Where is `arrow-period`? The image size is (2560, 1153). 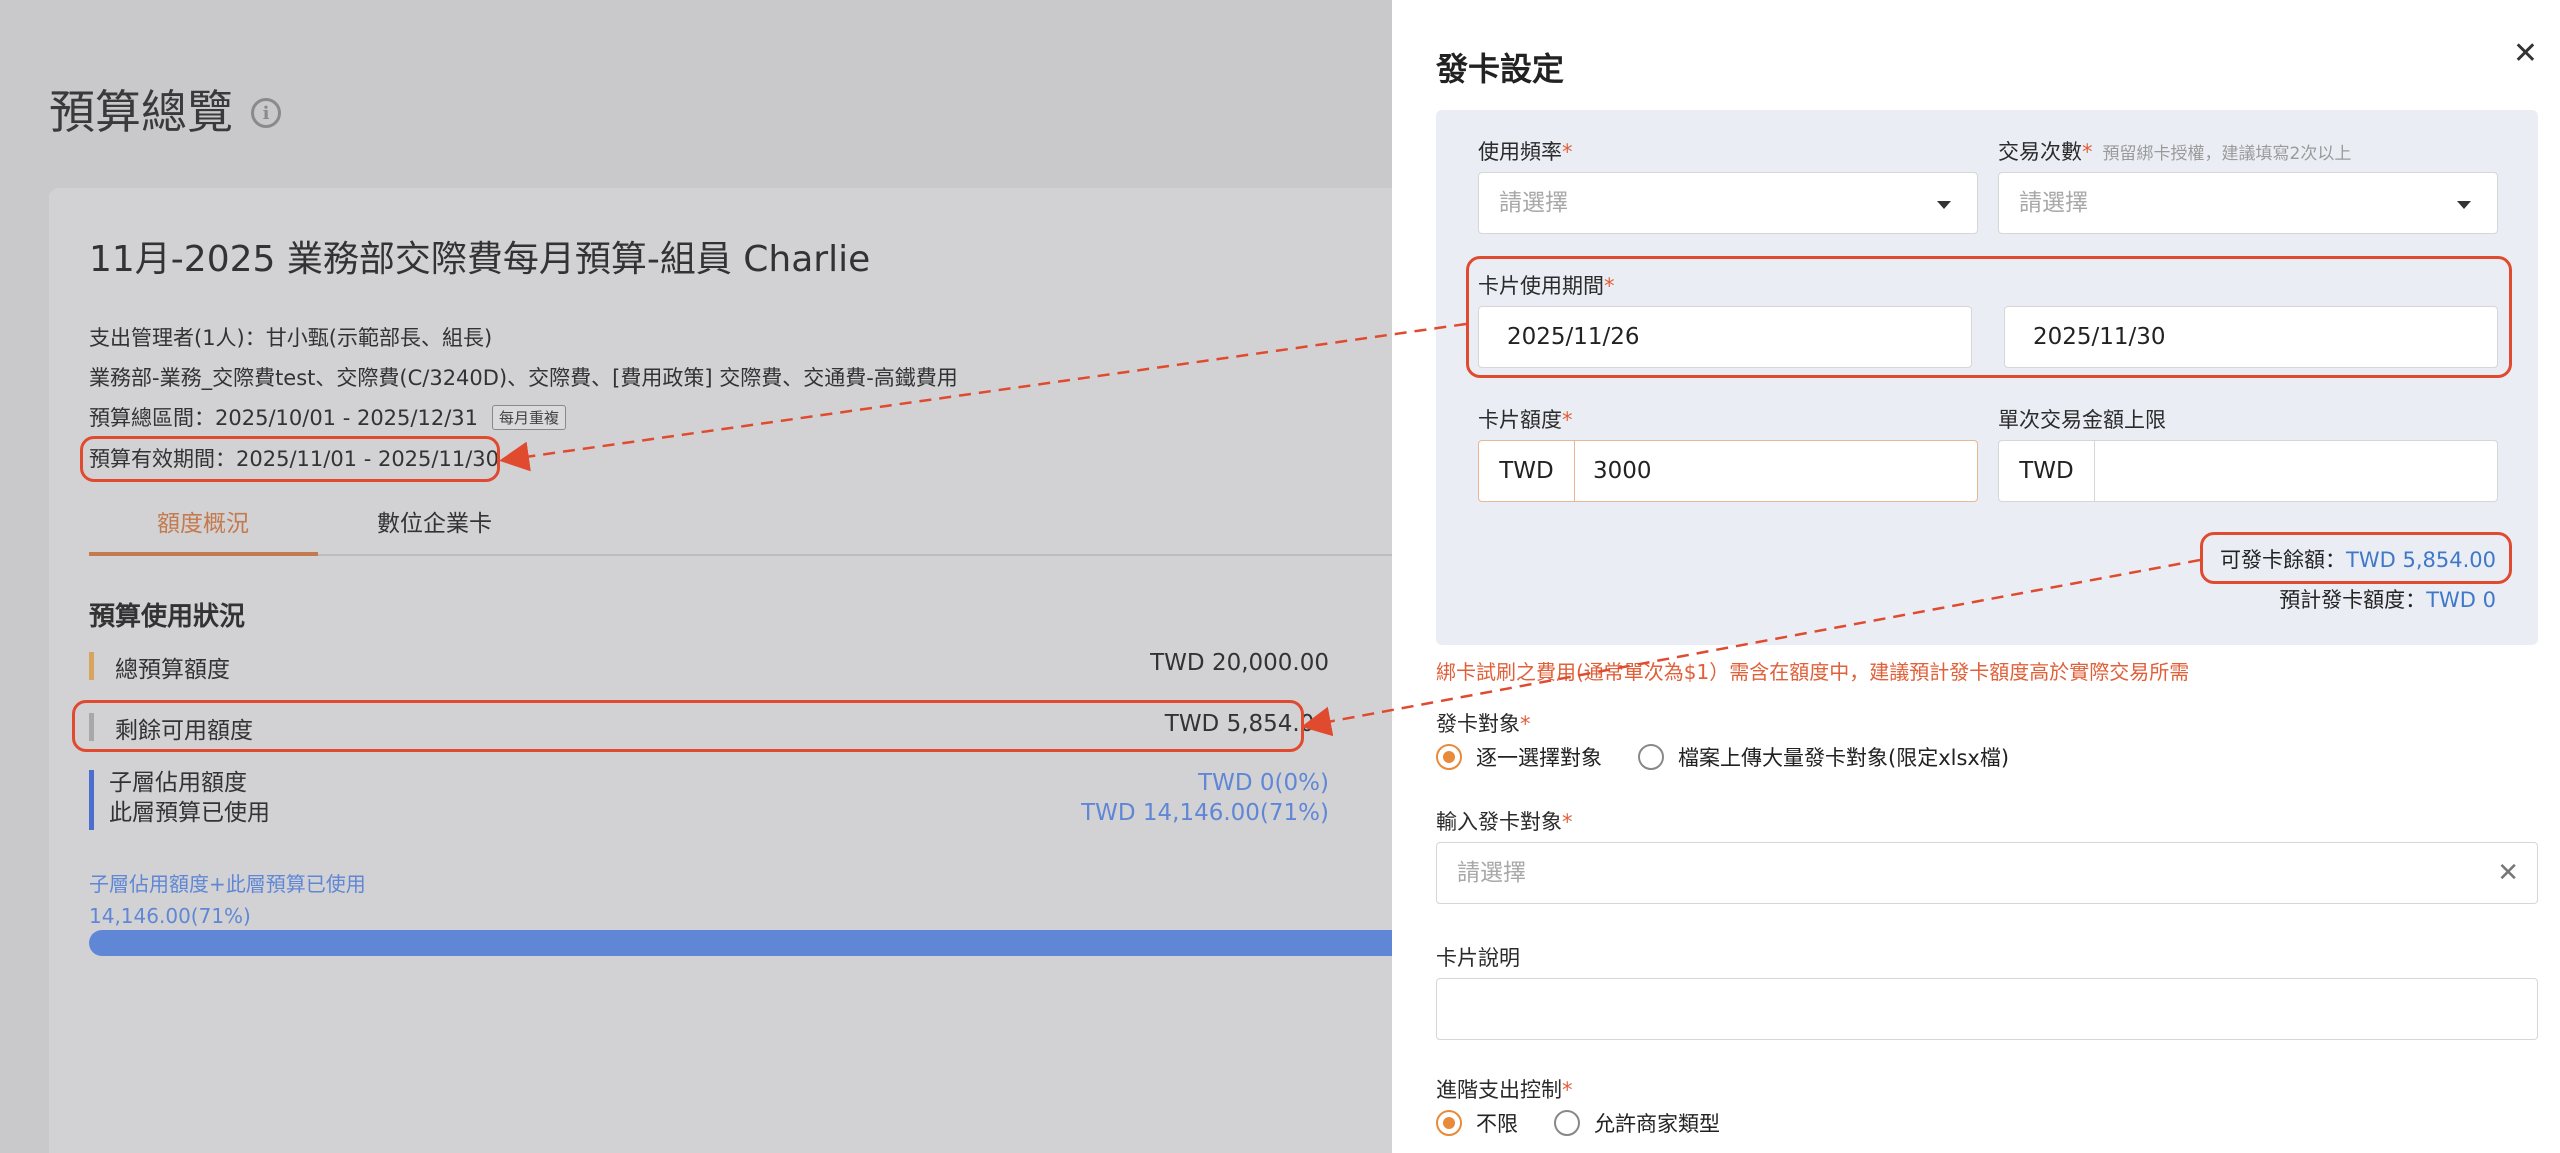 arrow-period is located at coordinates (983, 397).